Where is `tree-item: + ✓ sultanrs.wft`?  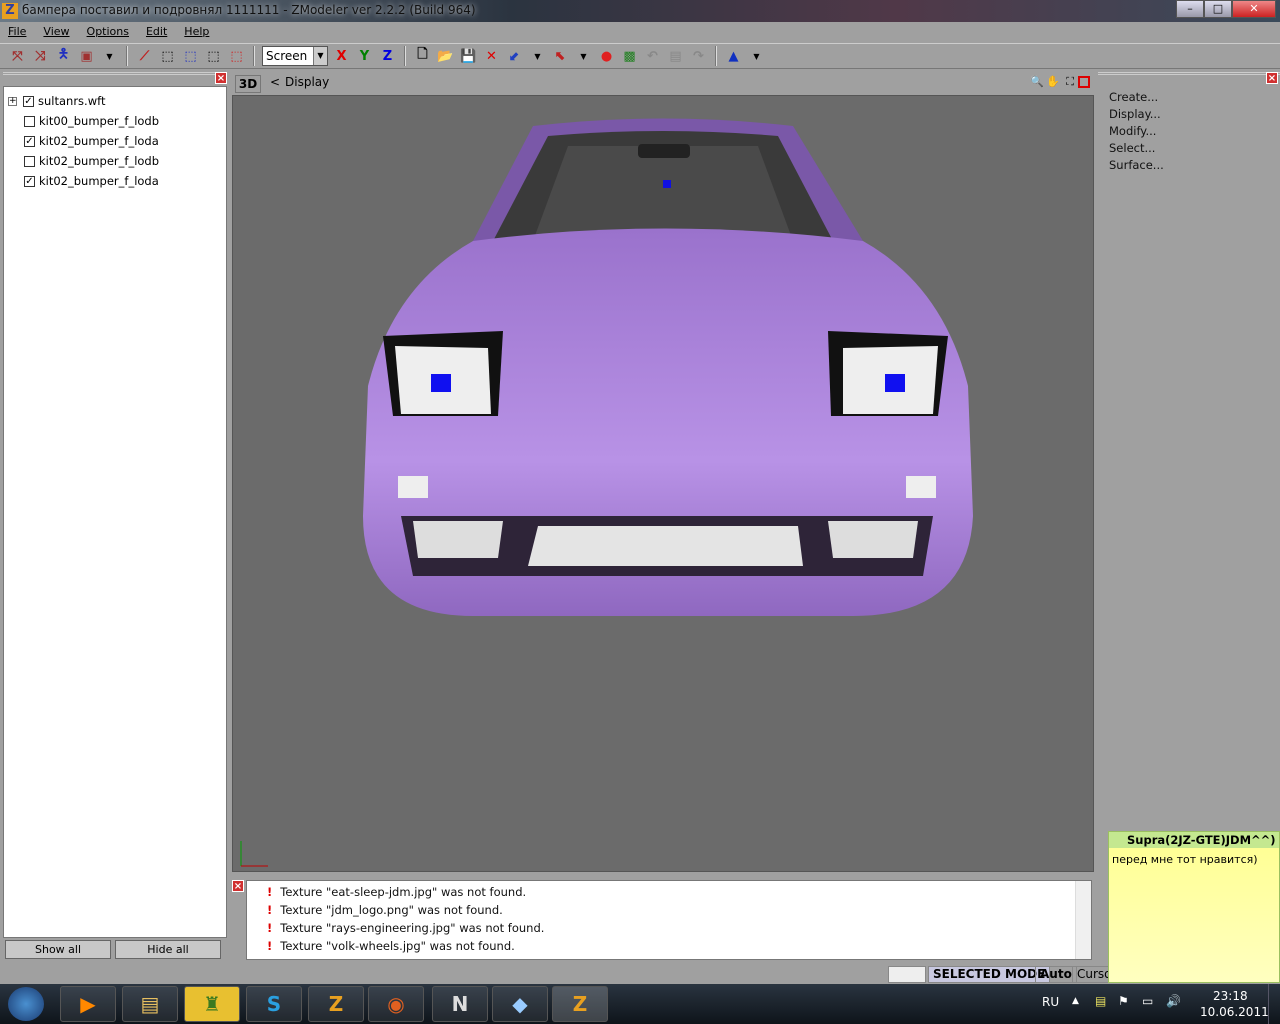
tree-item: + ✓ sultanrs.wft is located at coordinates (115, 101).